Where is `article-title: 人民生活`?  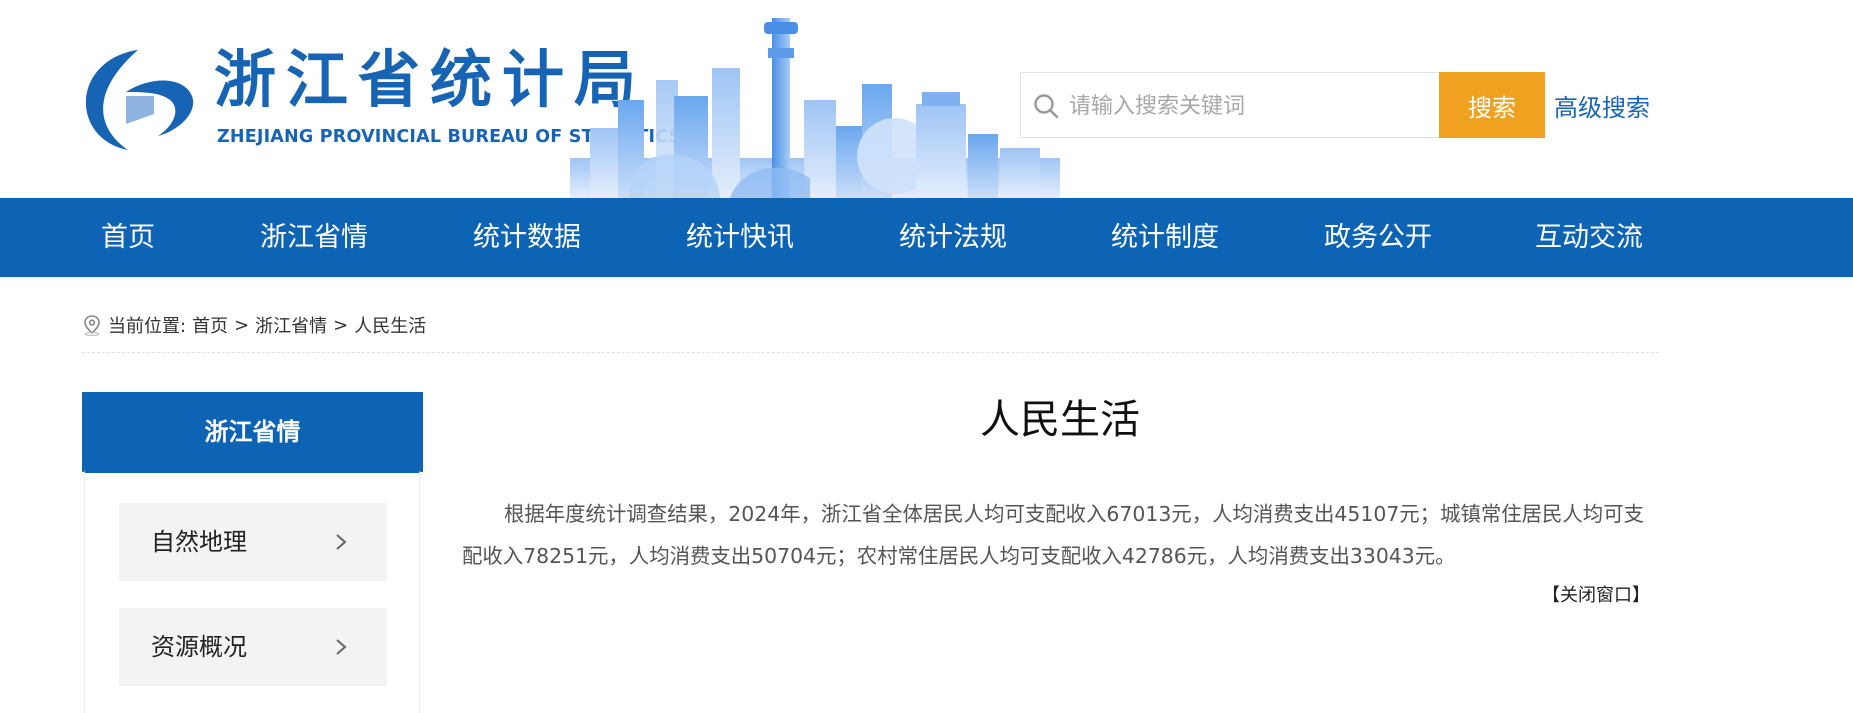 article-title: 人民生活 is located at coordinates (1060, 420).